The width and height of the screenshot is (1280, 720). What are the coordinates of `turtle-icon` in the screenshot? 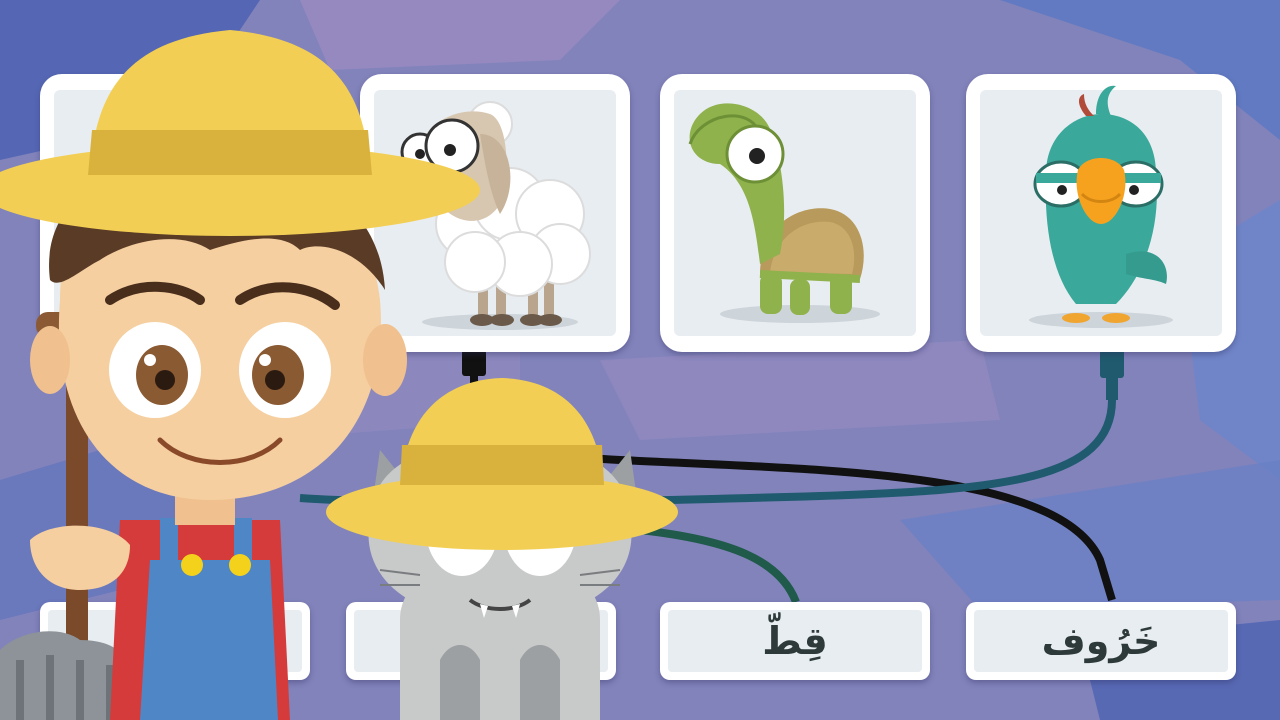 It's located at (784, 213).